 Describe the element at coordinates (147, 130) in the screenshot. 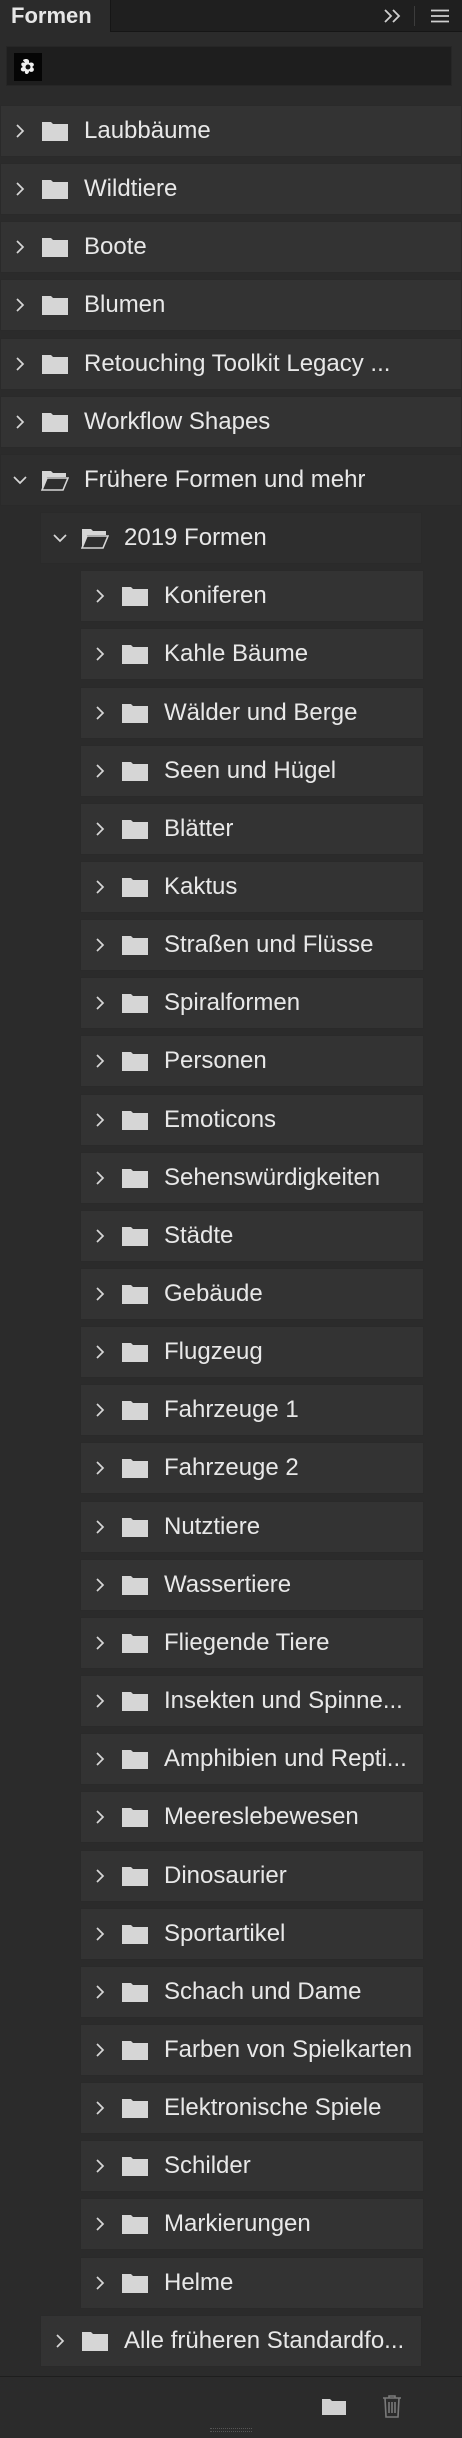

I see `folder-label: Laubbäume` at that location.